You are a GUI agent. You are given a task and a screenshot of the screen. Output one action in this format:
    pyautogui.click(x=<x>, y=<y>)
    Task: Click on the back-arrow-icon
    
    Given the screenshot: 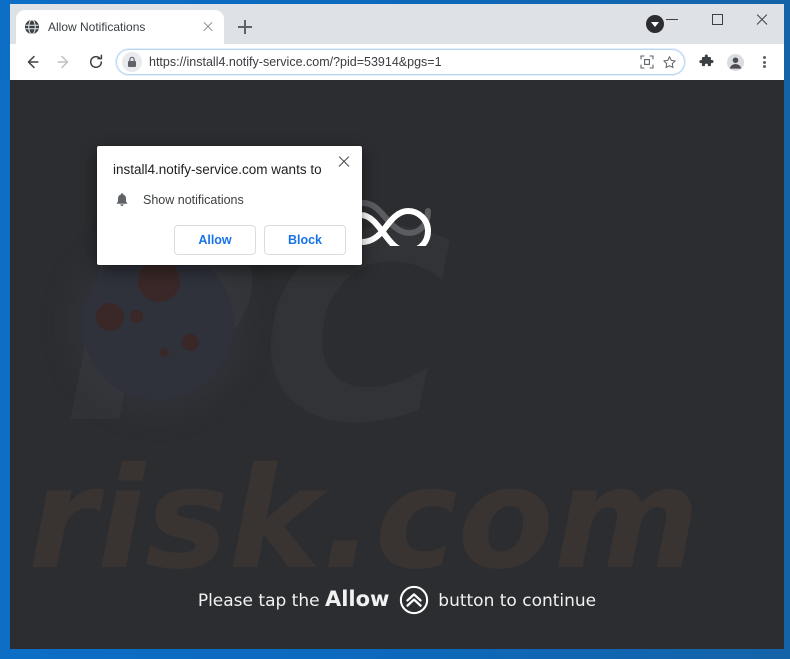 What is the action you would take?
    pyautogui.click(x=33, y=62)
    